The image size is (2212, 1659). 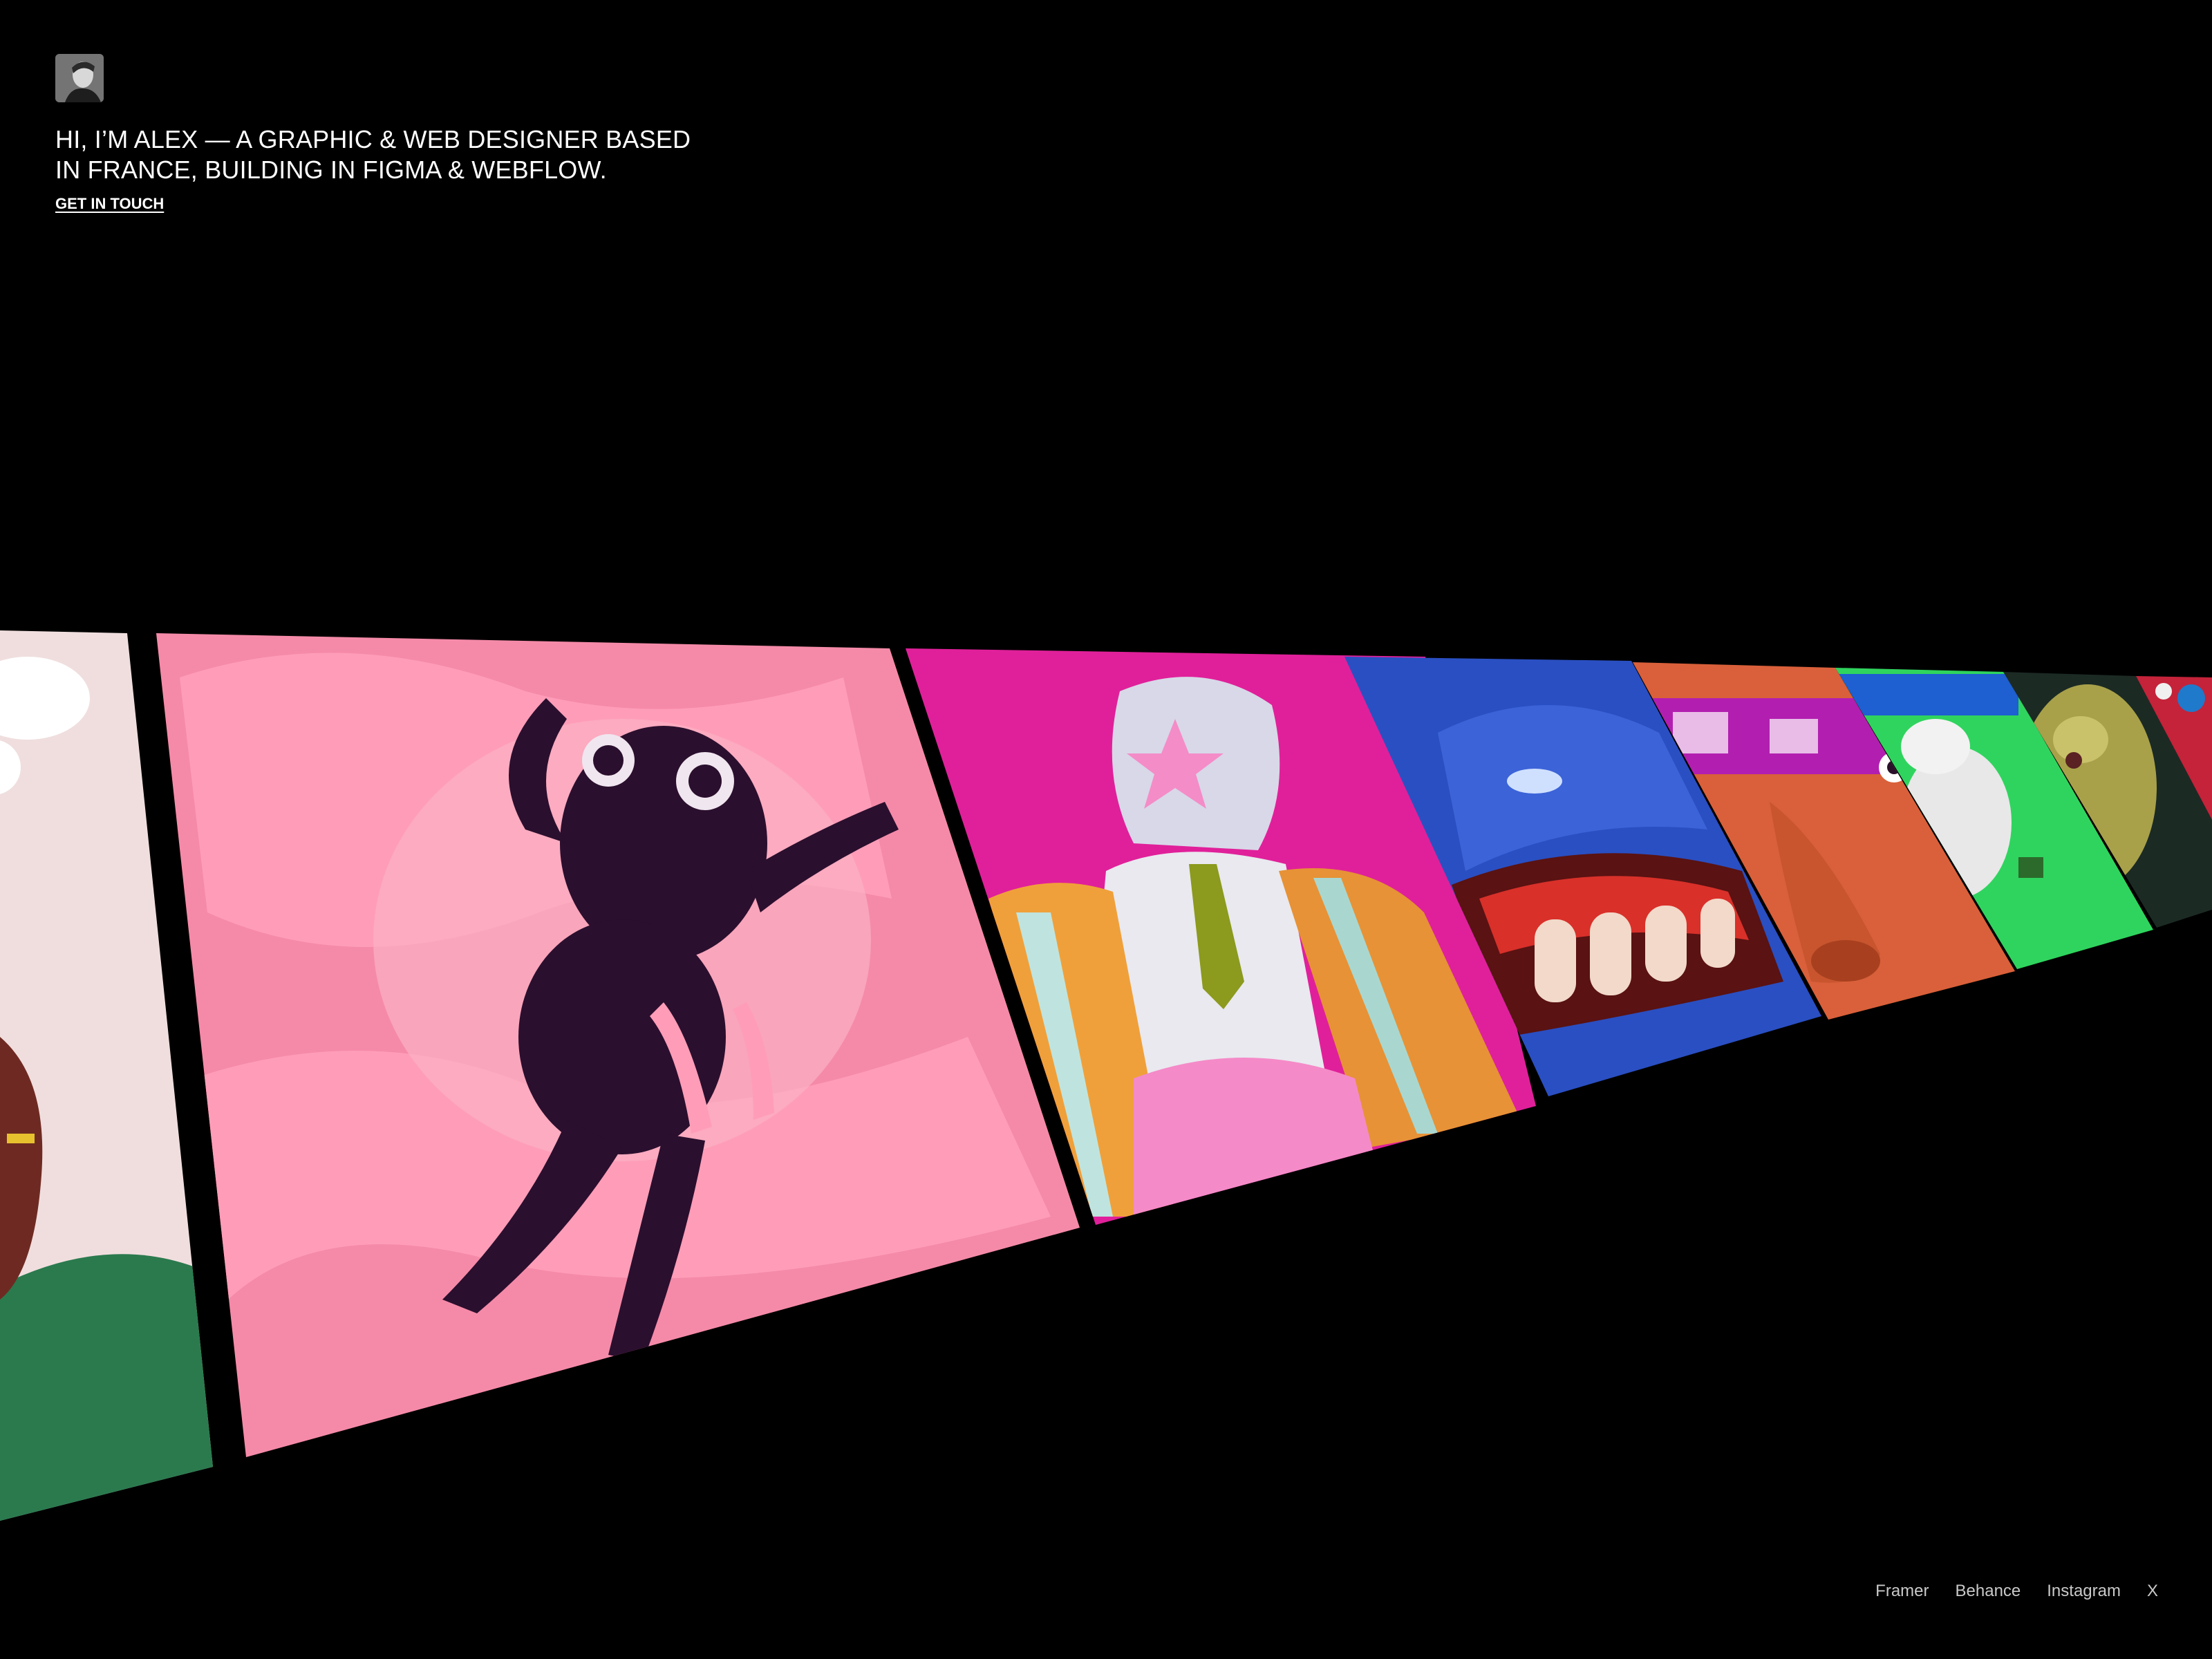 What do you see at coordinates (2084, 1591) in the screenshot?
I see `footer-link-instagram: Instagram` at bounding box center [2084, 1591].